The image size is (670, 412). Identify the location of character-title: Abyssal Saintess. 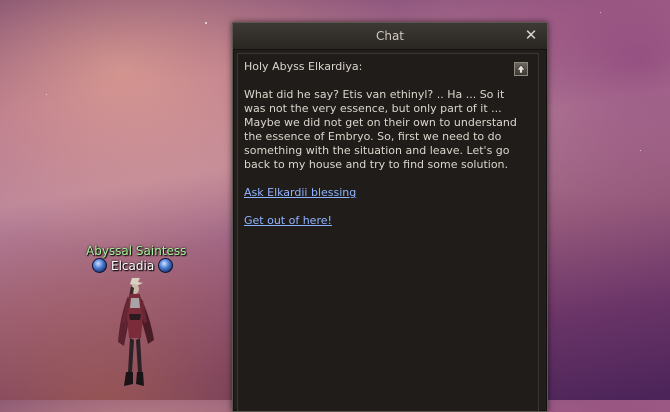
(136, 251).